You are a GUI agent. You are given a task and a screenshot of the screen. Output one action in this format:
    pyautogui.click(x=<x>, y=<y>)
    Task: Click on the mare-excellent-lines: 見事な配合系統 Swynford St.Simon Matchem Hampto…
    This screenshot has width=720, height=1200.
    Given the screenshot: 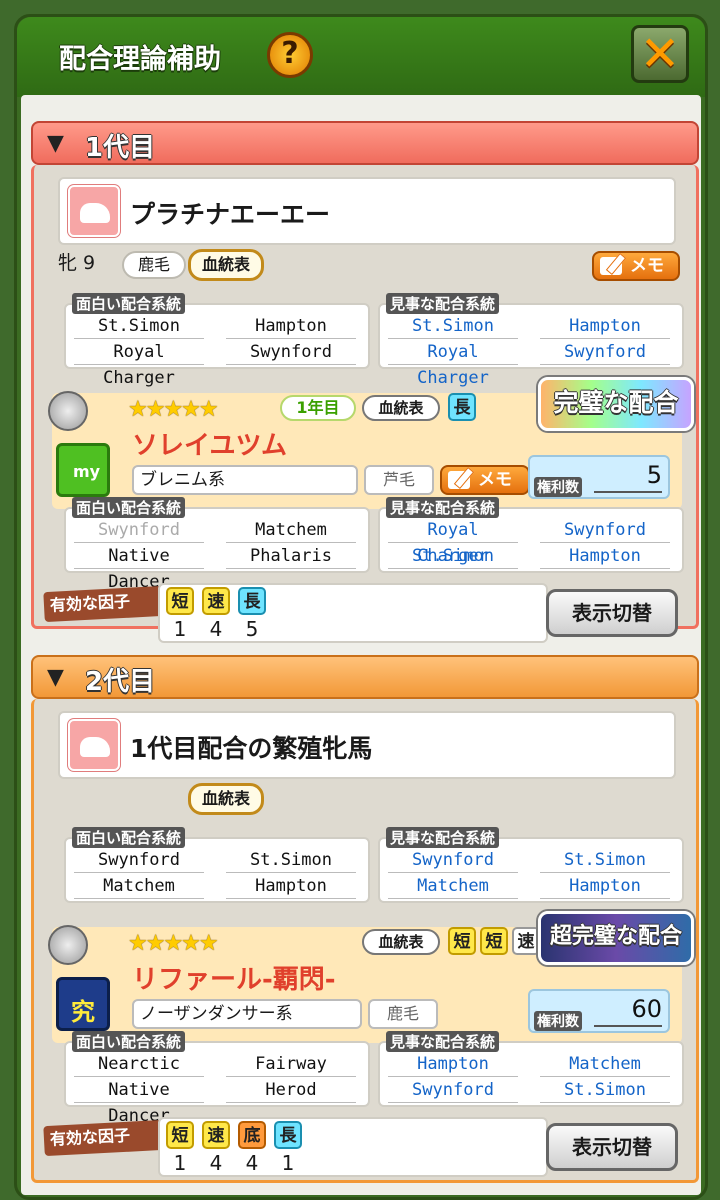 What is the action you would take?
    pyautogui.click(x=531, y=865)
    